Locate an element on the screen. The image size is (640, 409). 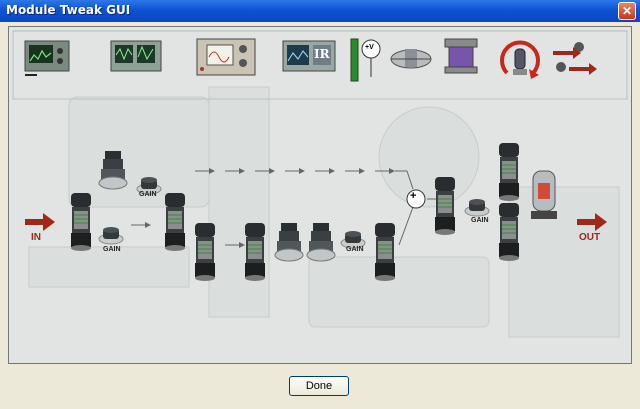
spectrum-analyzer-tool is located at coordinates (48, 57).